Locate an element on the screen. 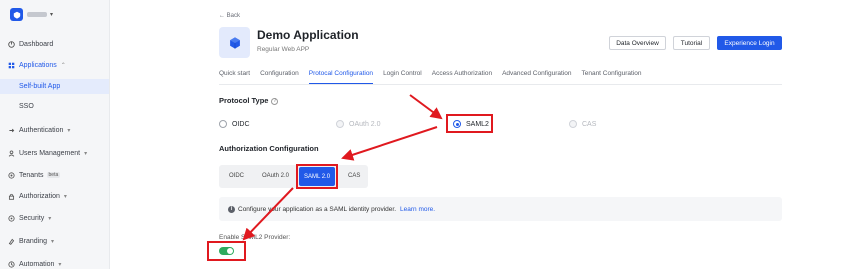 This screenshot has width=864, height=269. arrow-to-saml-segment is located at coordinates (389, 143).